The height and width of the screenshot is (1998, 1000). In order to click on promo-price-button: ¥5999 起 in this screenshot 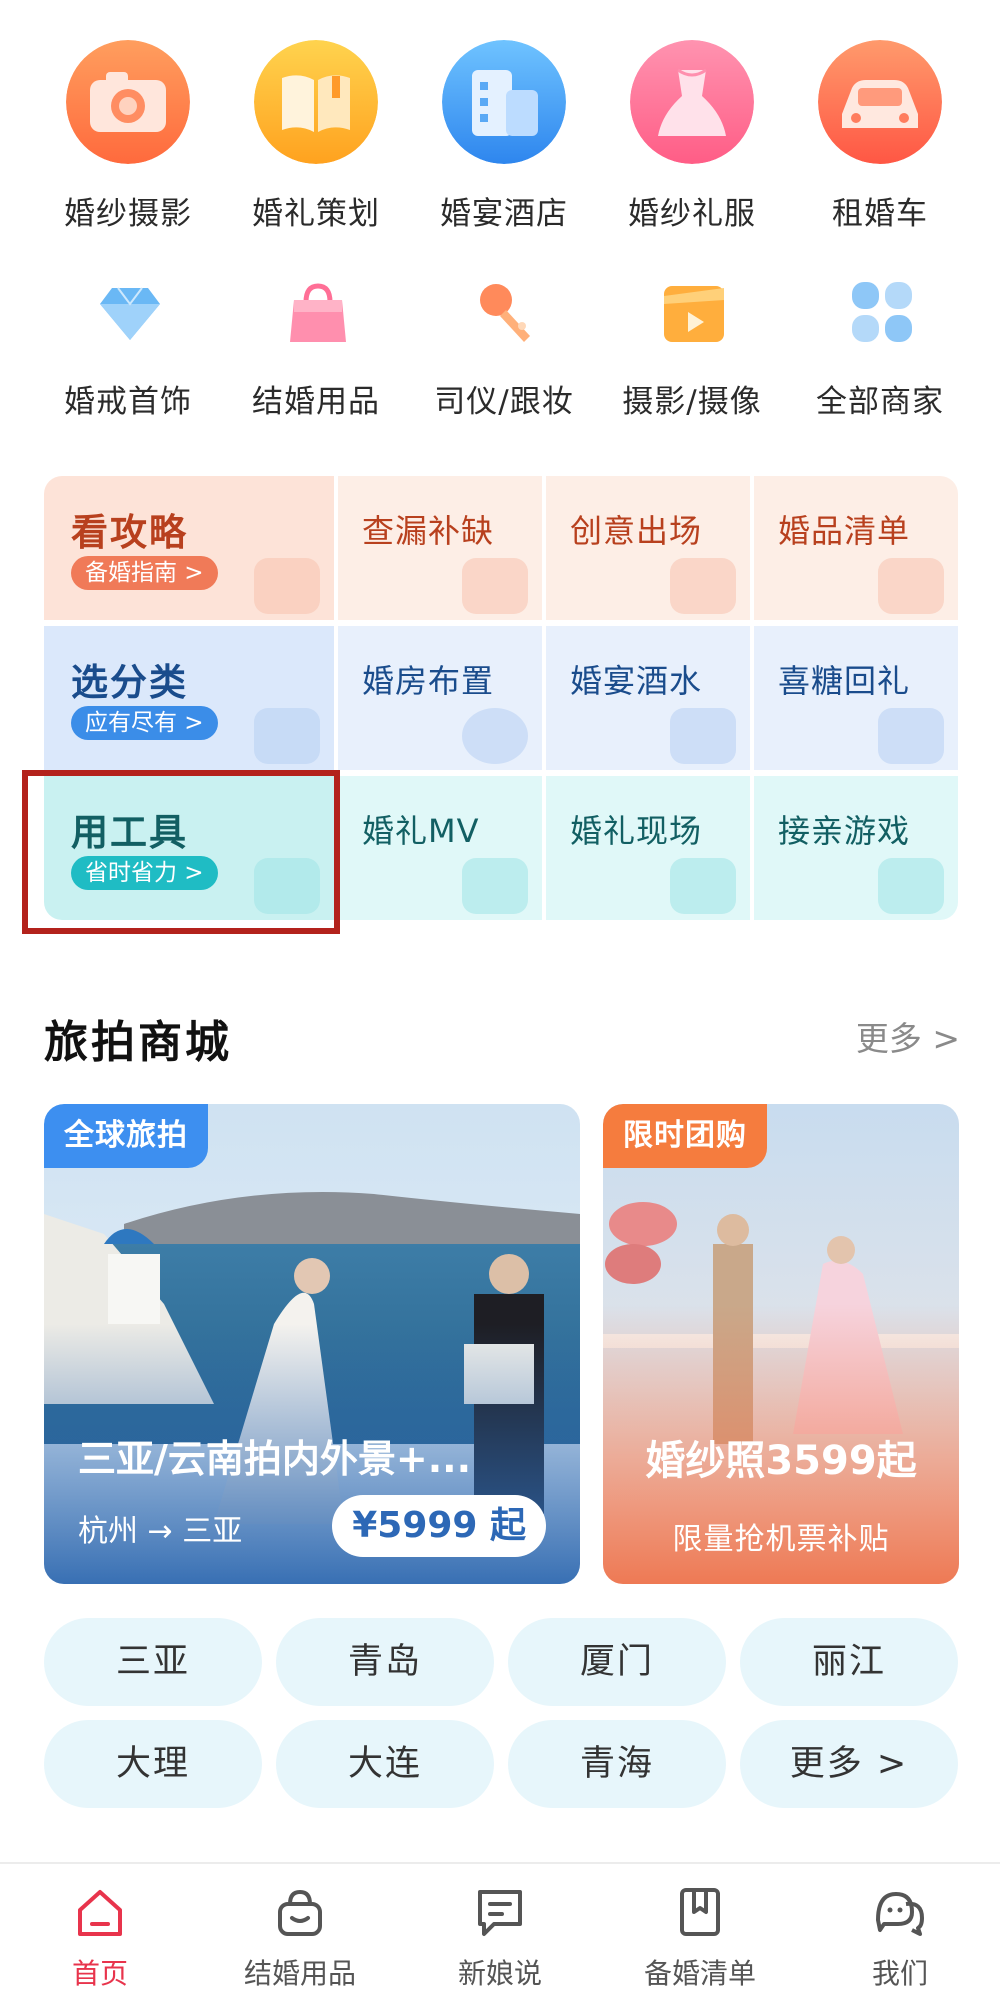, I will do `click(439, 1526)`.